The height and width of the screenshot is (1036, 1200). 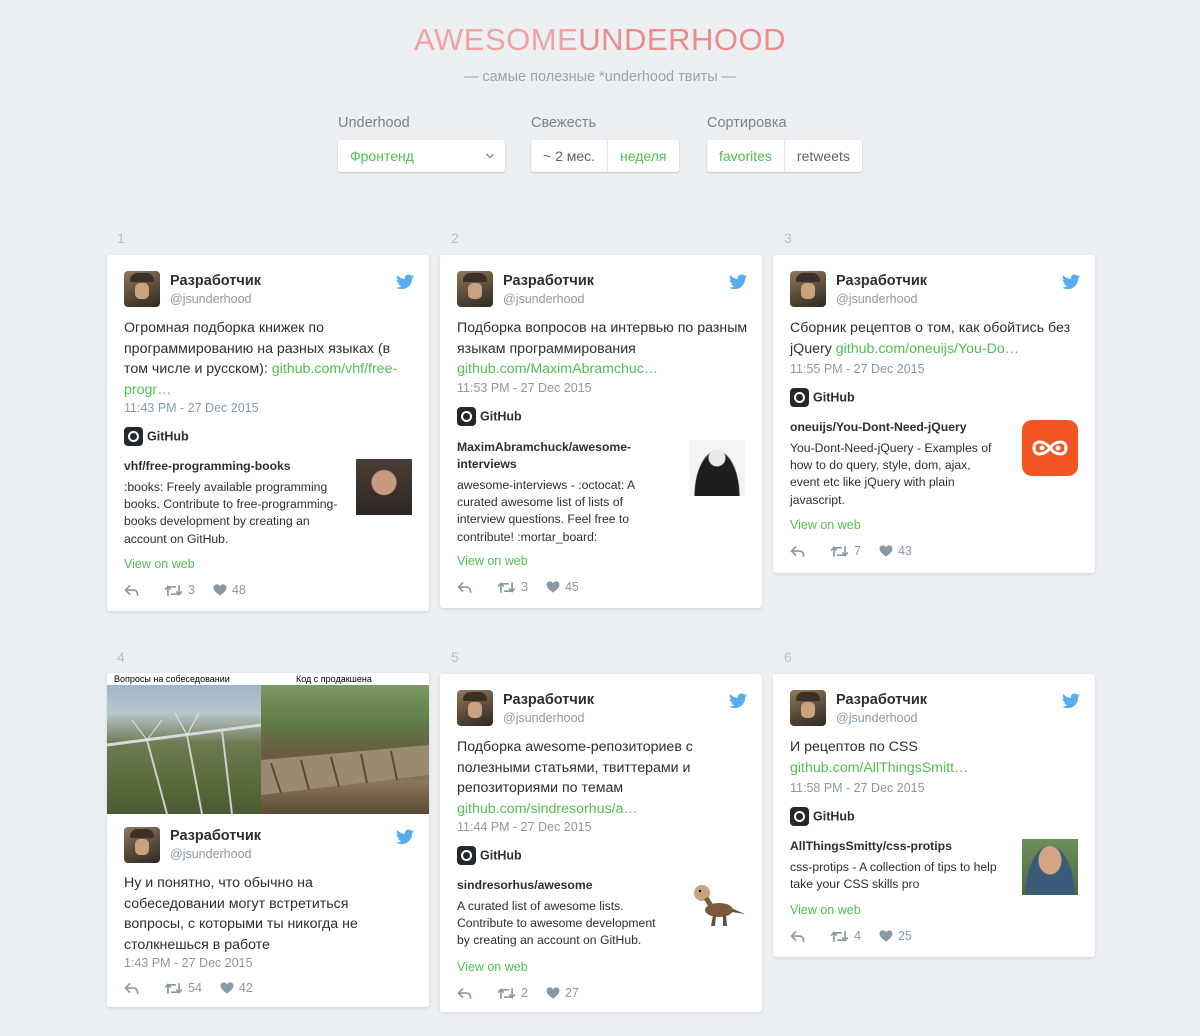 I want to click on underhood-filter: Underhood Фронтенд, so click(x=423, y=145).